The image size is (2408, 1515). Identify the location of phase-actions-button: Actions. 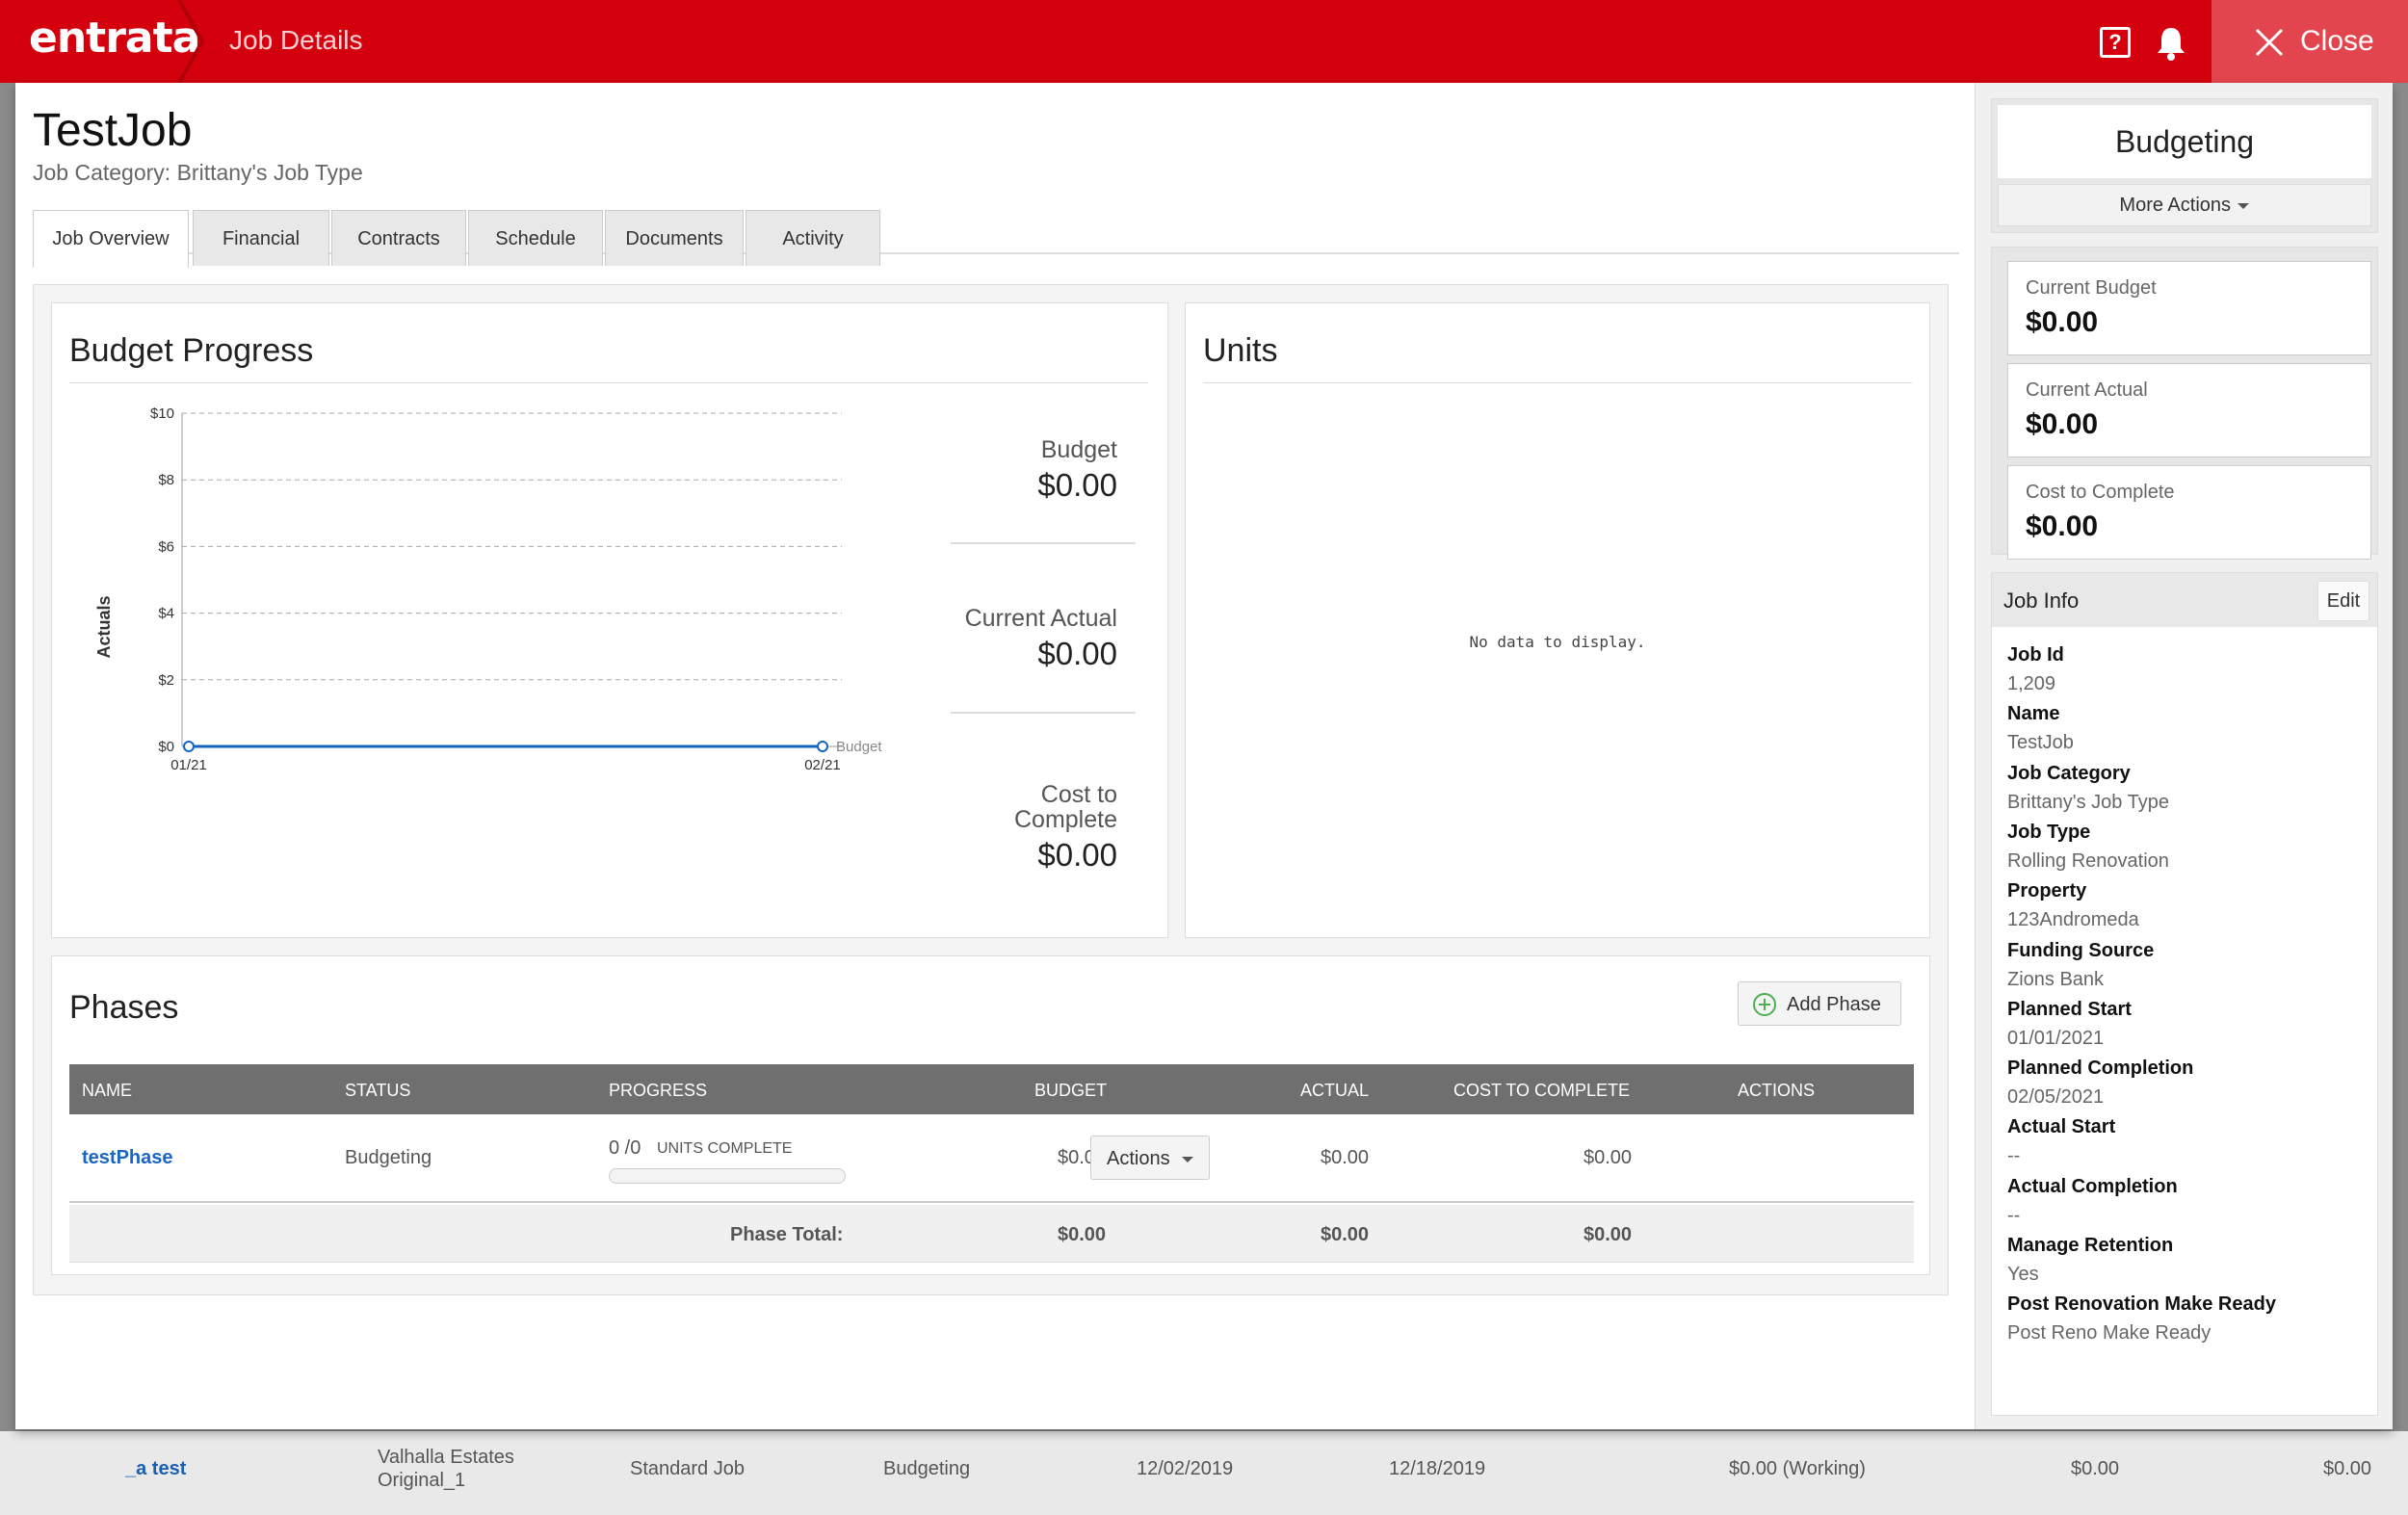
(1150, 1158).